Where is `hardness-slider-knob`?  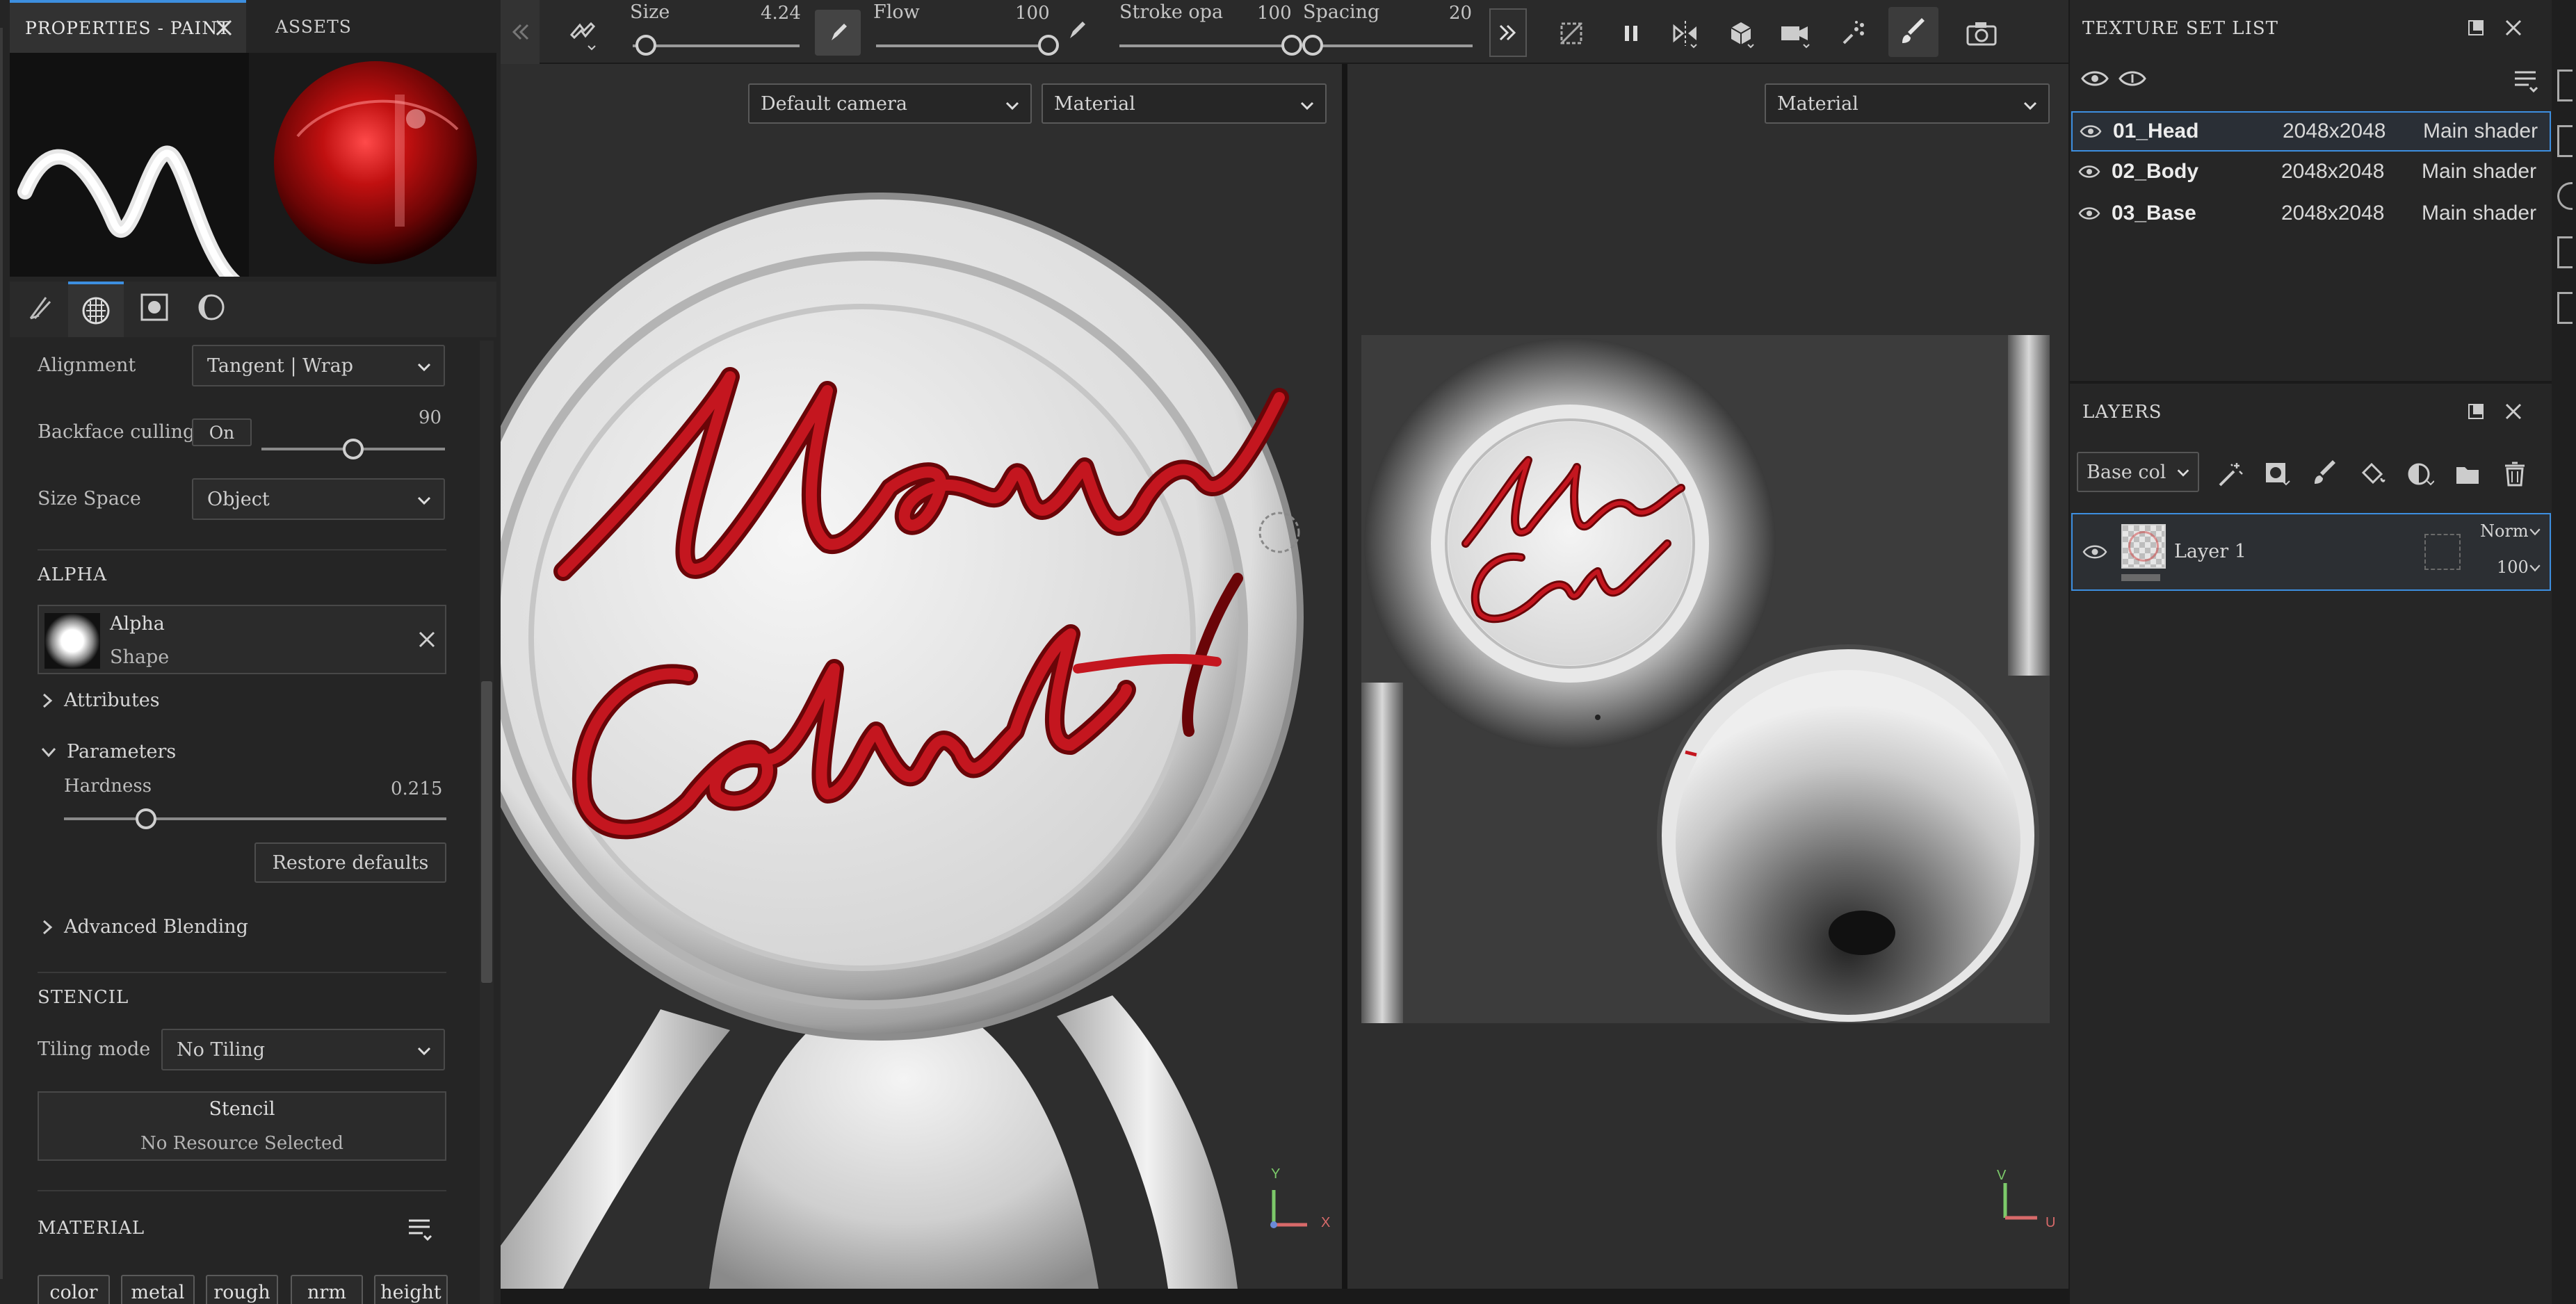 hardness-slider-knob is located at coordinates (146, 818).